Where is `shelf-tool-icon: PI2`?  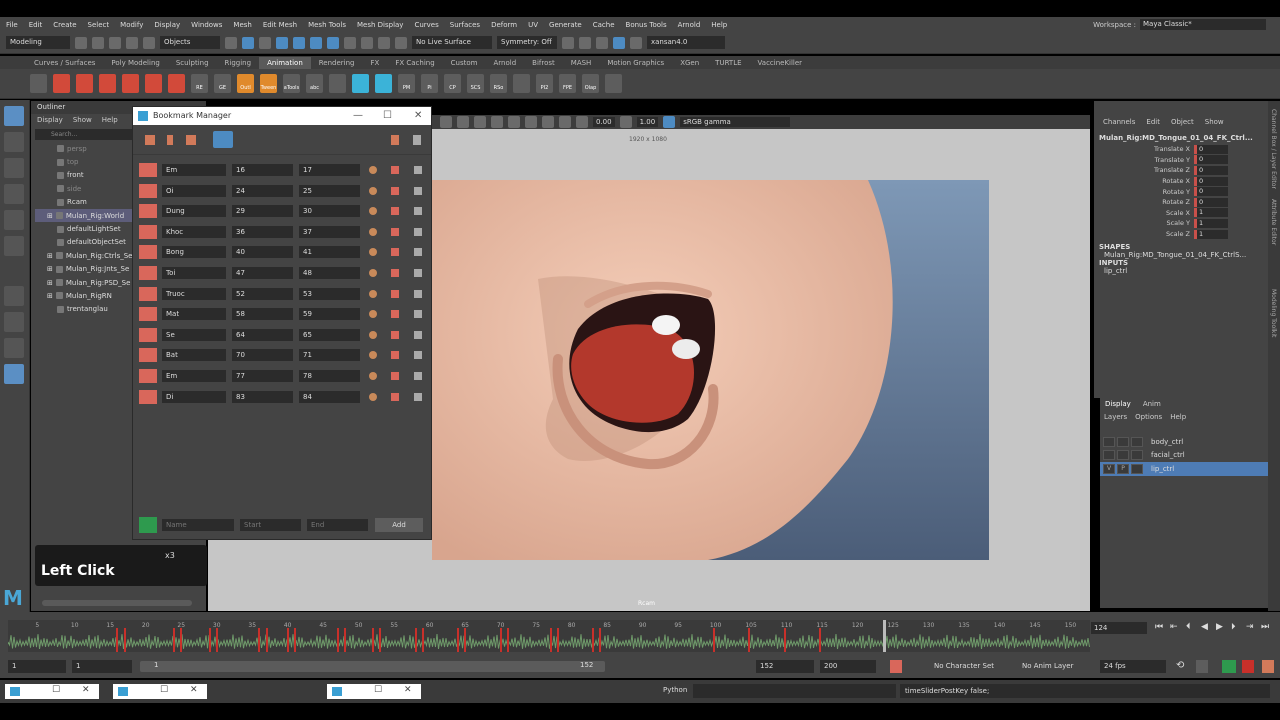 shelf-tool-icon: PI2 is located at coordinates (544, 83).